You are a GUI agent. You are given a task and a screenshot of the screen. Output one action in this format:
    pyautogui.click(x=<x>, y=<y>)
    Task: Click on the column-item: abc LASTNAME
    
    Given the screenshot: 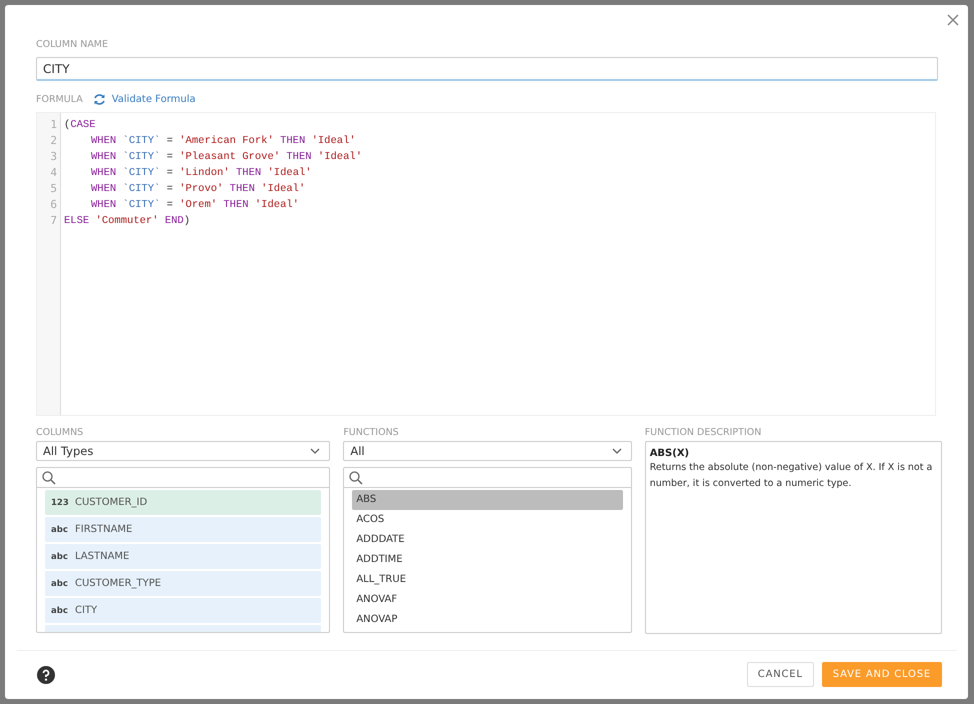 What is the action you would take?
    pyautogui.click(x=183, y=556)
    